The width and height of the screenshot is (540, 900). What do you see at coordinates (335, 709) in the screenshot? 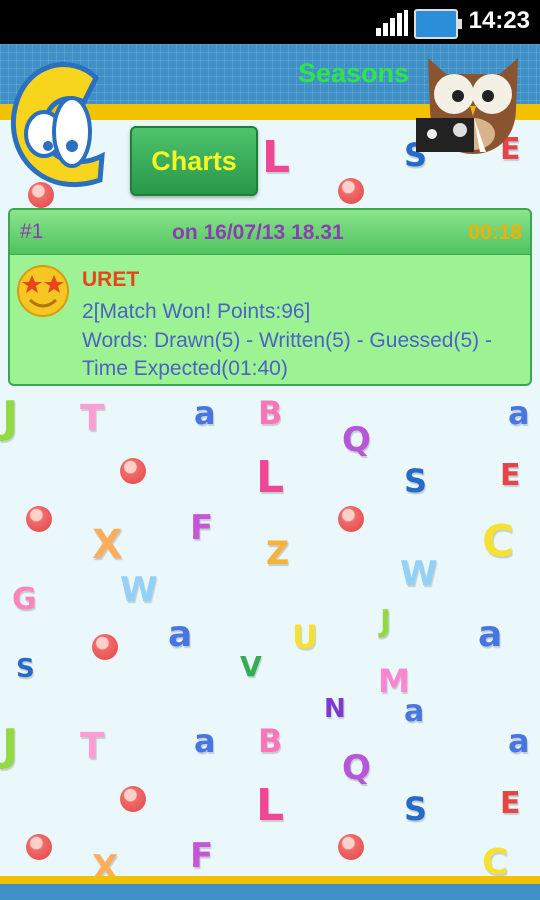
I see `bg-letter: N` at bounding box center [335, 709].